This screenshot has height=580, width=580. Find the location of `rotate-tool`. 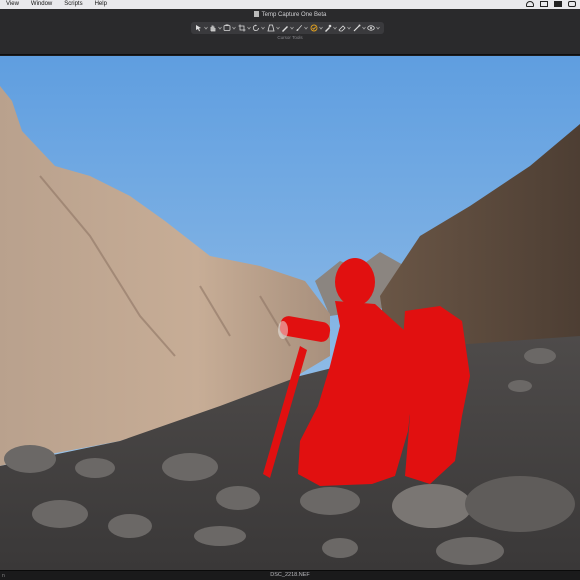

rotate-tool is located at coordinates (258, 28).